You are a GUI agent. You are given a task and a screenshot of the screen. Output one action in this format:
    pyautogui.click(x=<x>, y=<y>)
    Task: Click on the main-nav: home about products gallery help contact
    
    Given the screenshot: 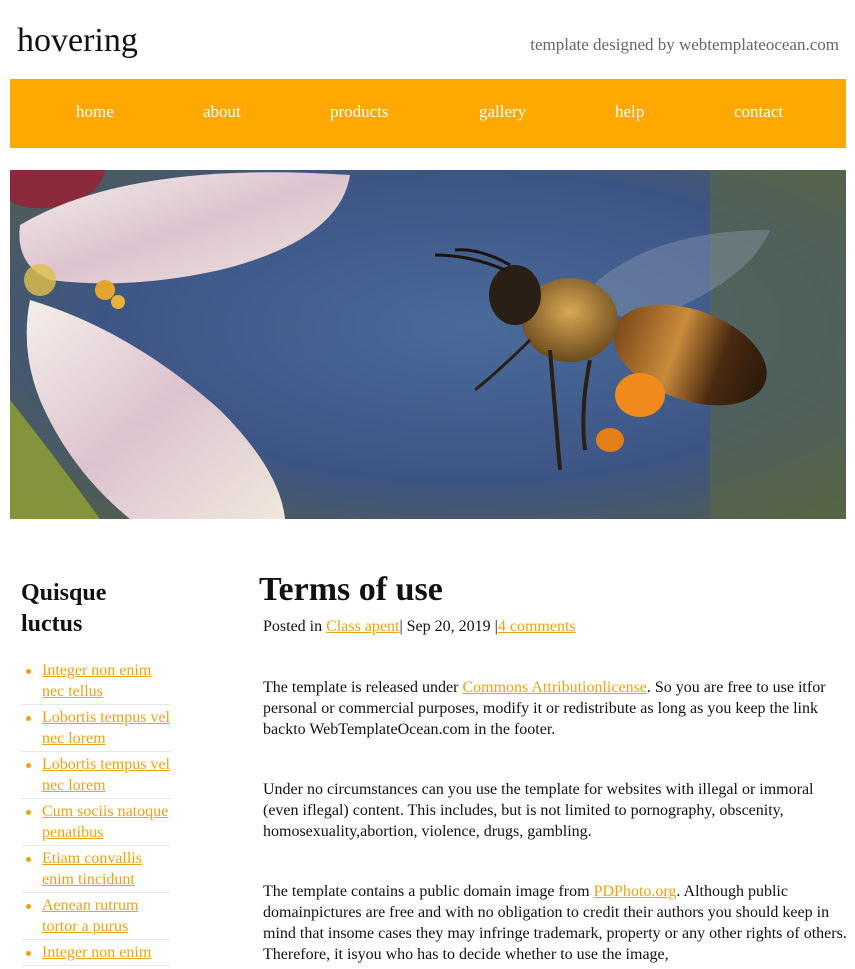 What is the action you would take?
    pyautogui.click(x=428, y=113)
    